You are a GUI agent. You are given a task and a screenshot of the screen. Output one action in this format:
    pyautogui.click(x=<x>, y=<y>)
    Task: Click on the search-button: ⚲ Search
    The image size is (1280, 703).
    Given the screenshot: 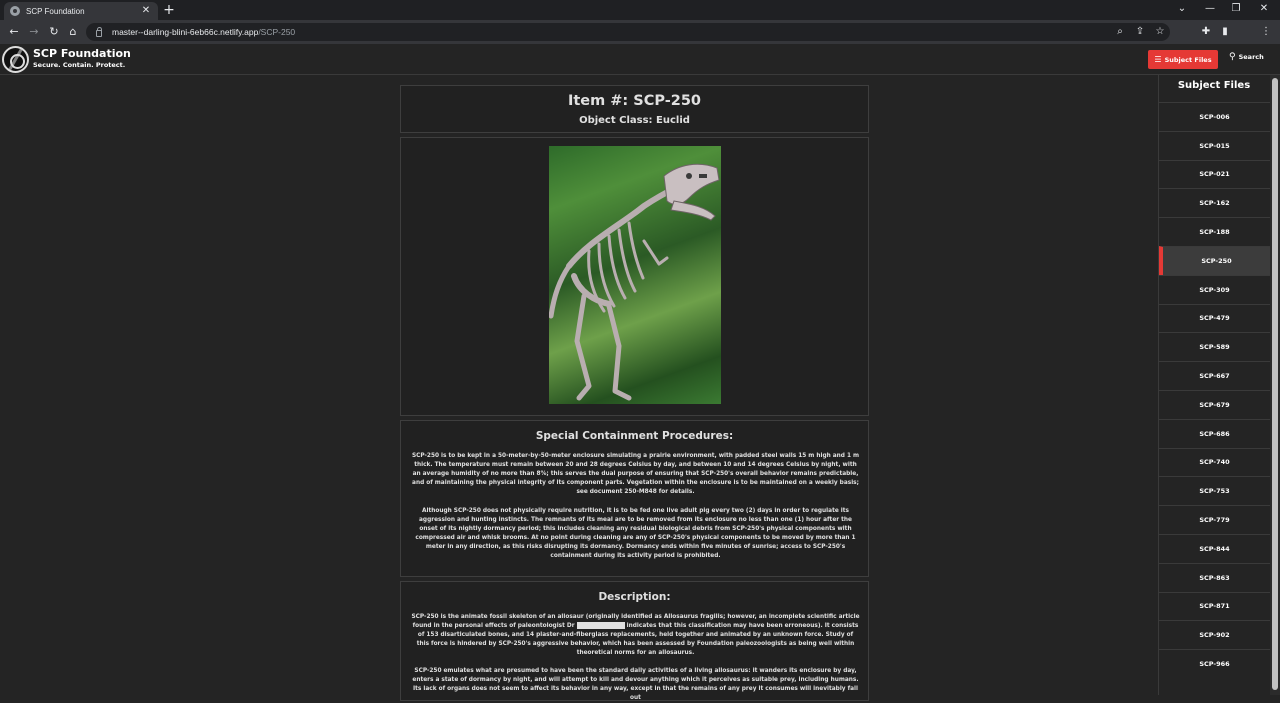 What is the action you would take?
    pyautogui.click(x=1246, y=57)
    